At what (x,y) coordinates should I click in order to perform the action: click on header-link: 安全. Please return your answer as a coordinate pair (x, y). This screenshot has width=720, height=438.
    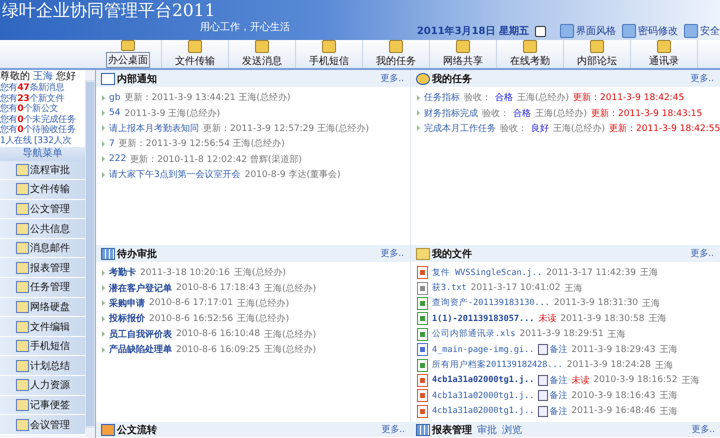
    Looking at the image, I should click on (702, 31).